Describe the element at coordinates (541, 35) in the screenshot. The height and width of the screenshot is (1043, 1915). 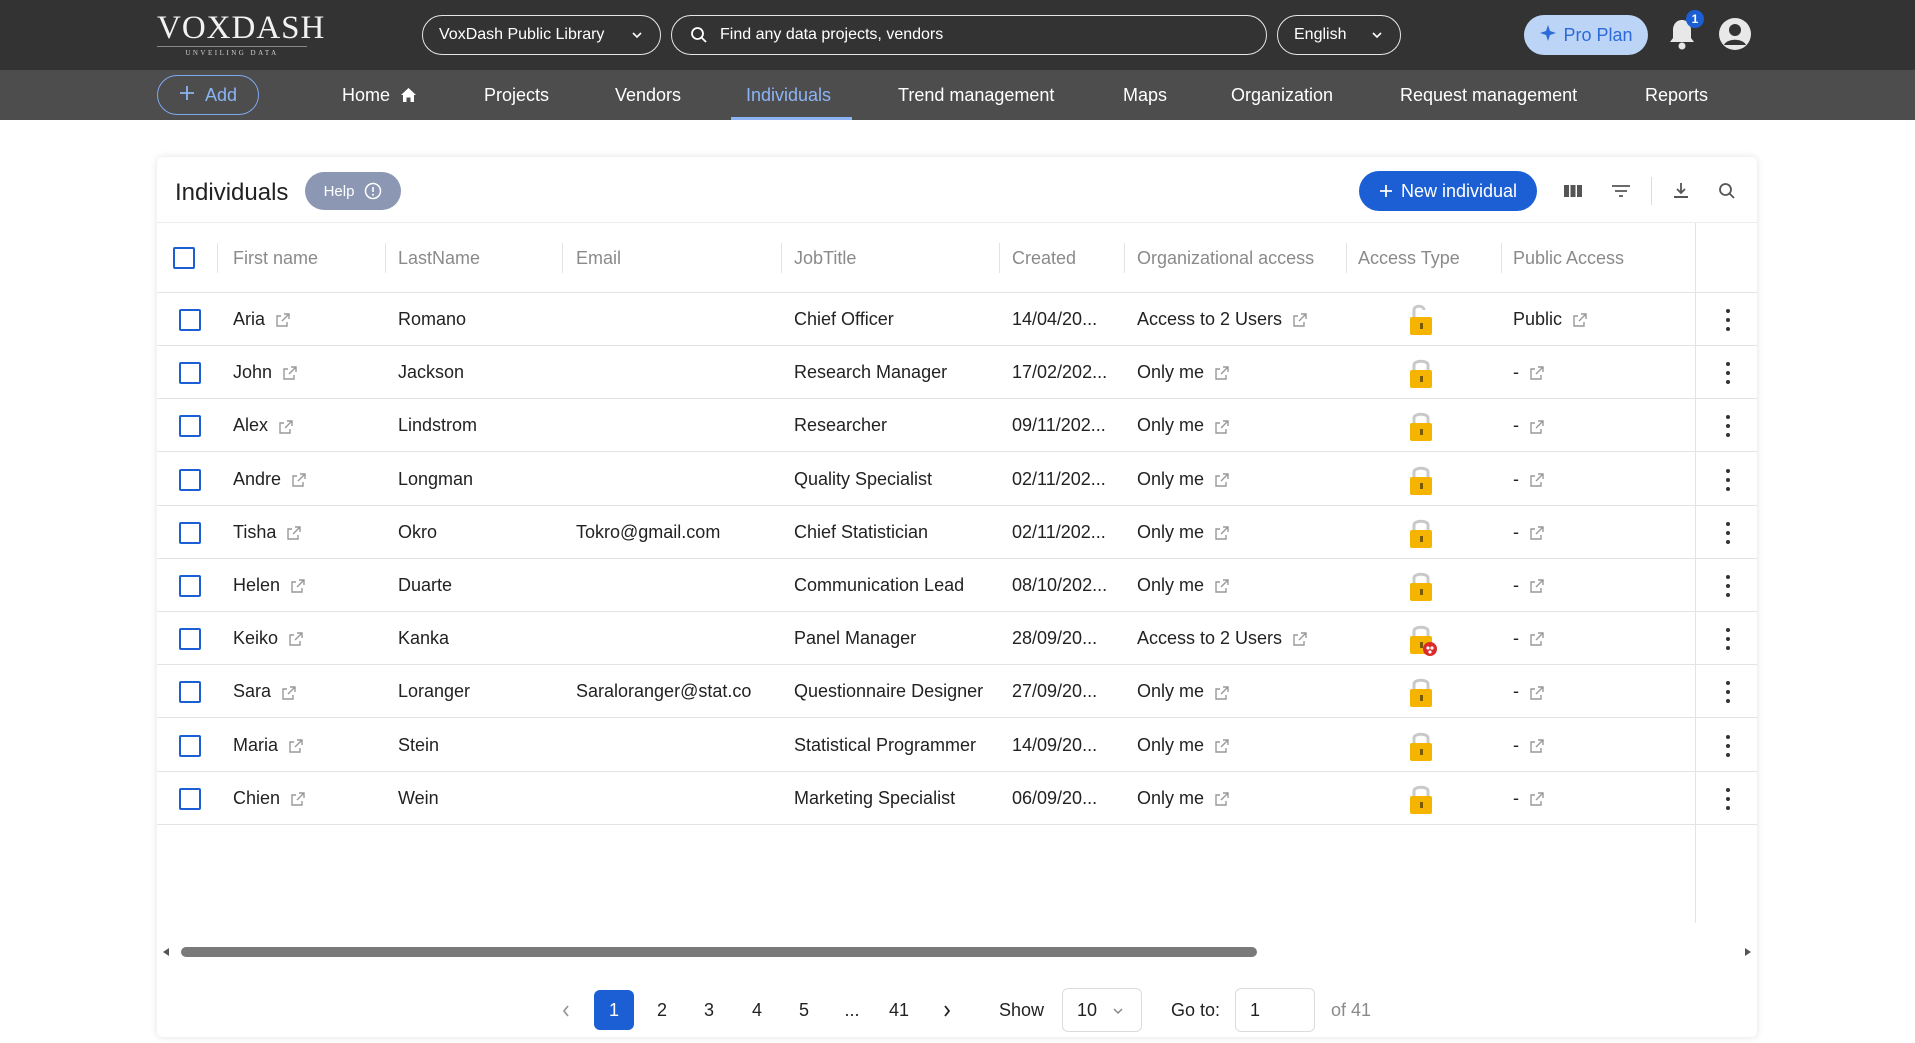
I see `library-select: VoxDash Public Library` at that location.